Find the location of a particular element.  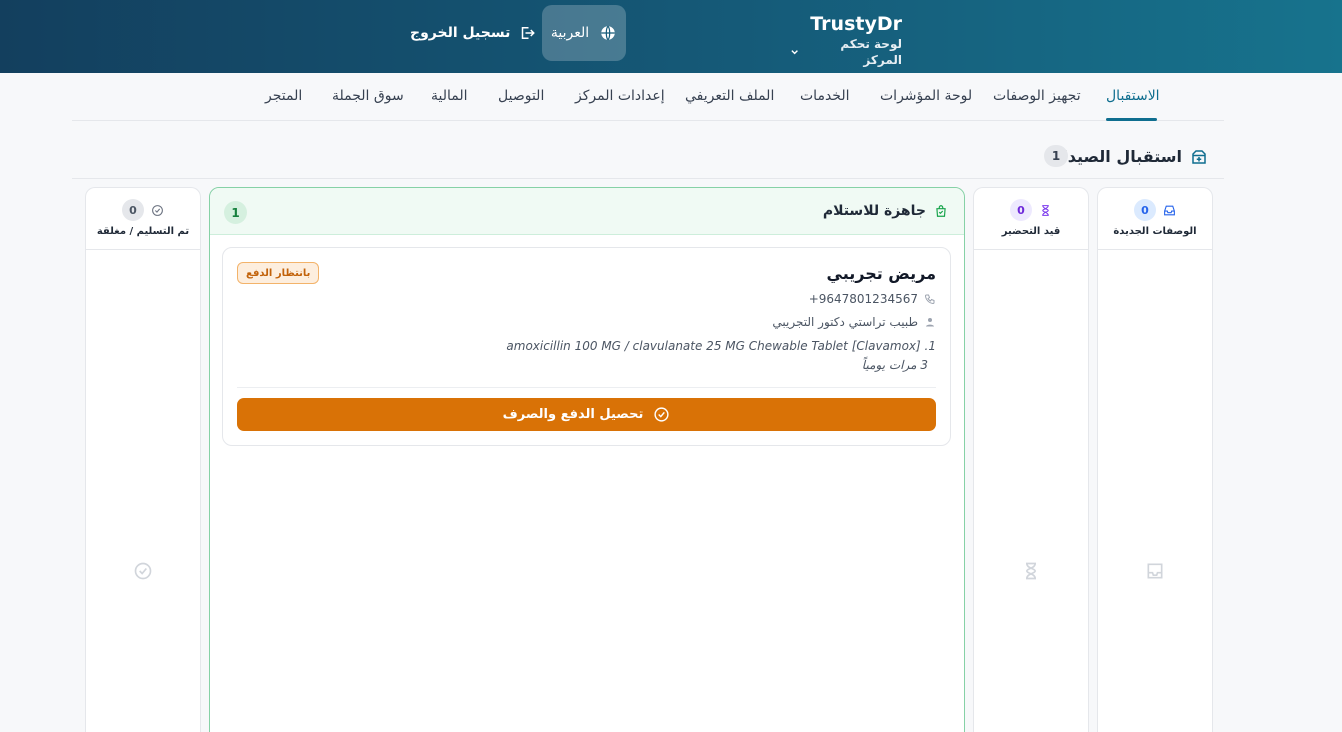

section-header: استقبال الصيدلية 1 is located at coordinates (648, 158).